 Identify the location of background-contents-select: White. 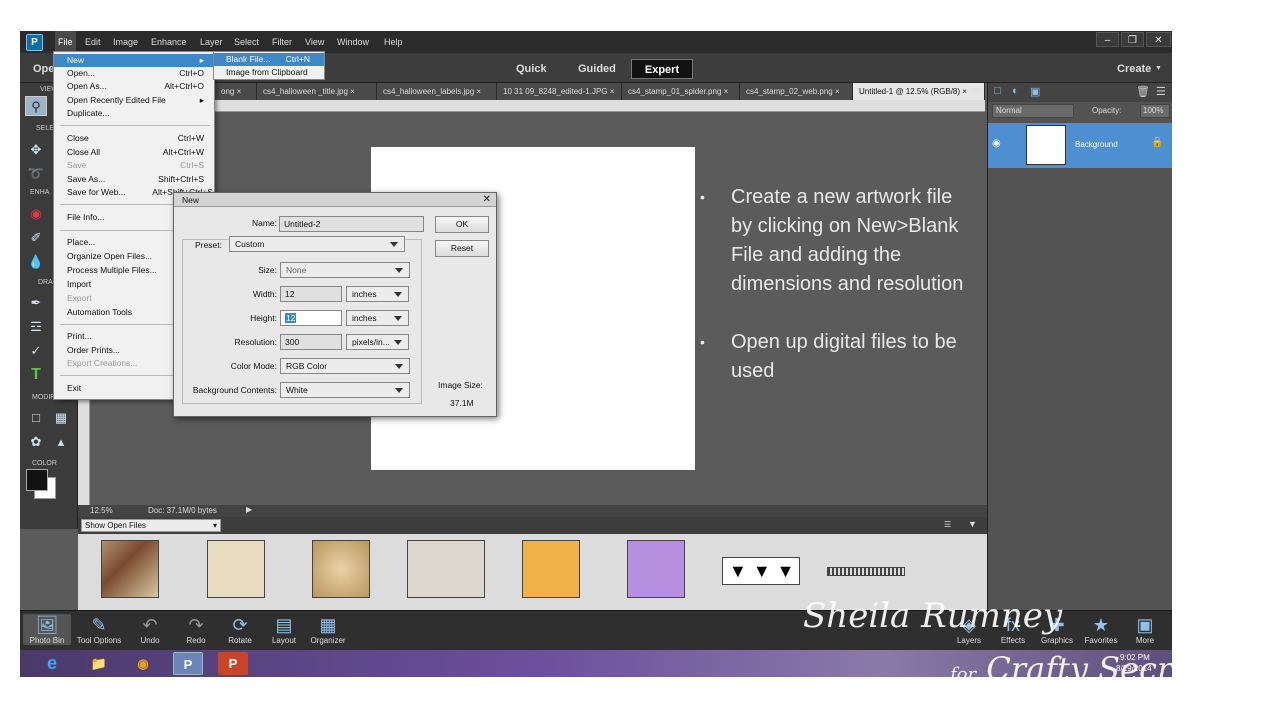
(345, 390).